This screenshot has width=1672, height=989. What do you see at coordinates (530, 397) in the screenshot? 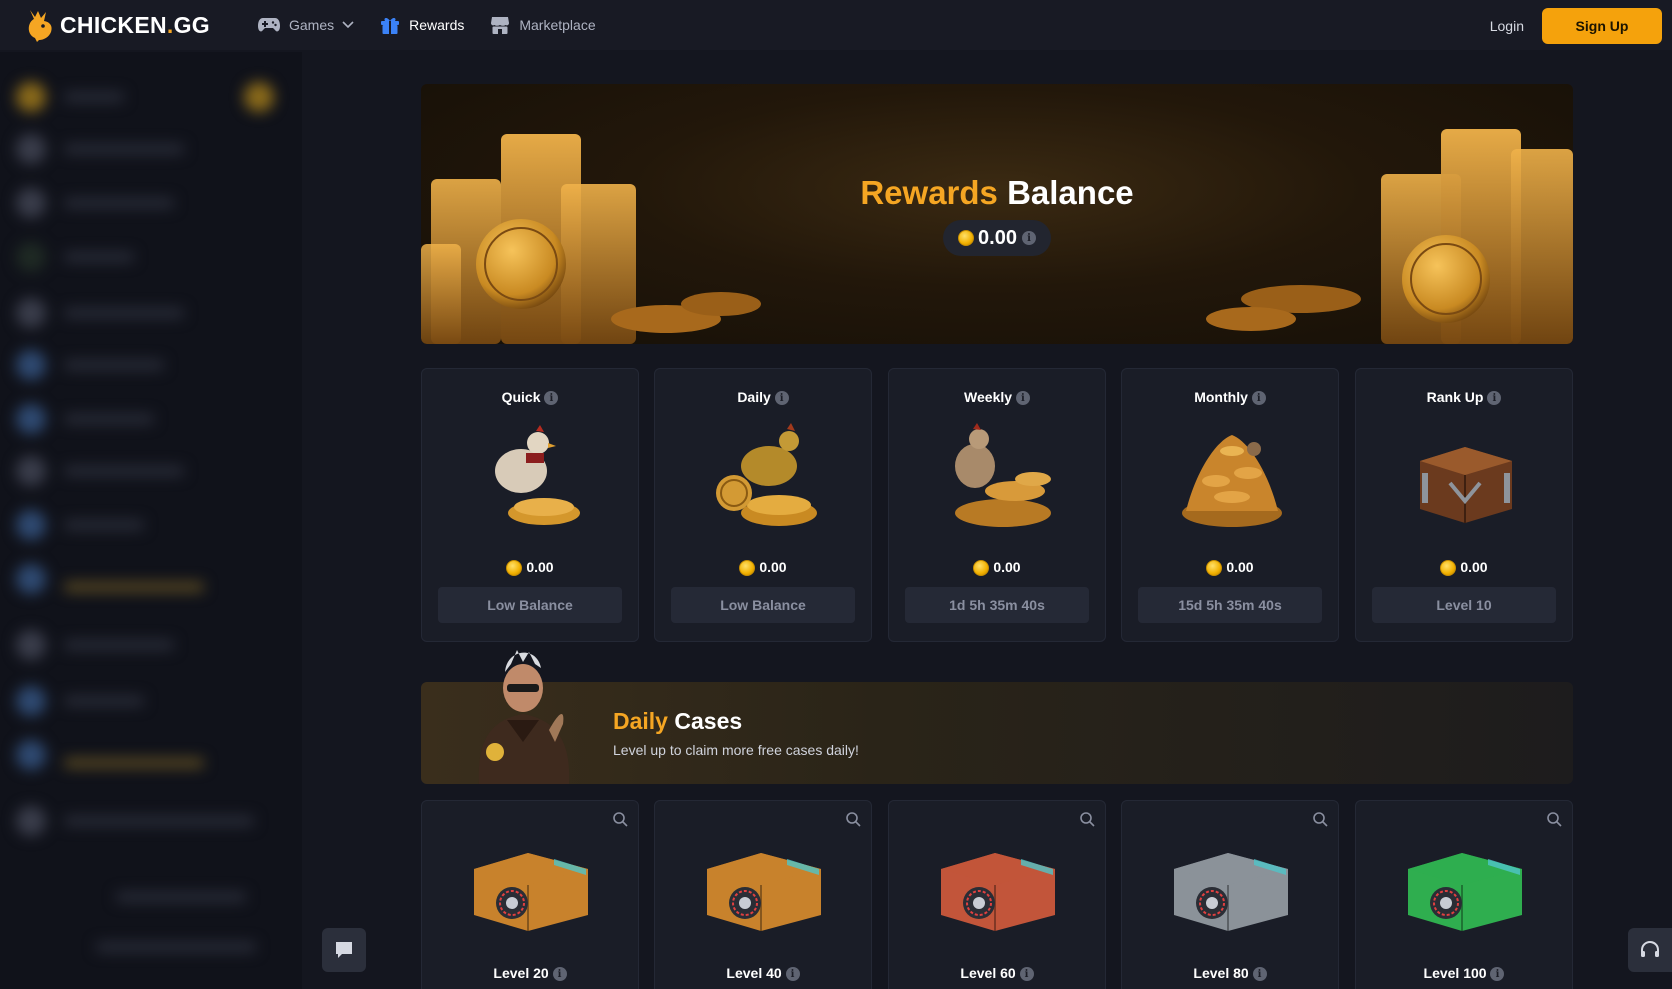
I see `reward-card-title: Quick i` at bounding box center [530, 397].